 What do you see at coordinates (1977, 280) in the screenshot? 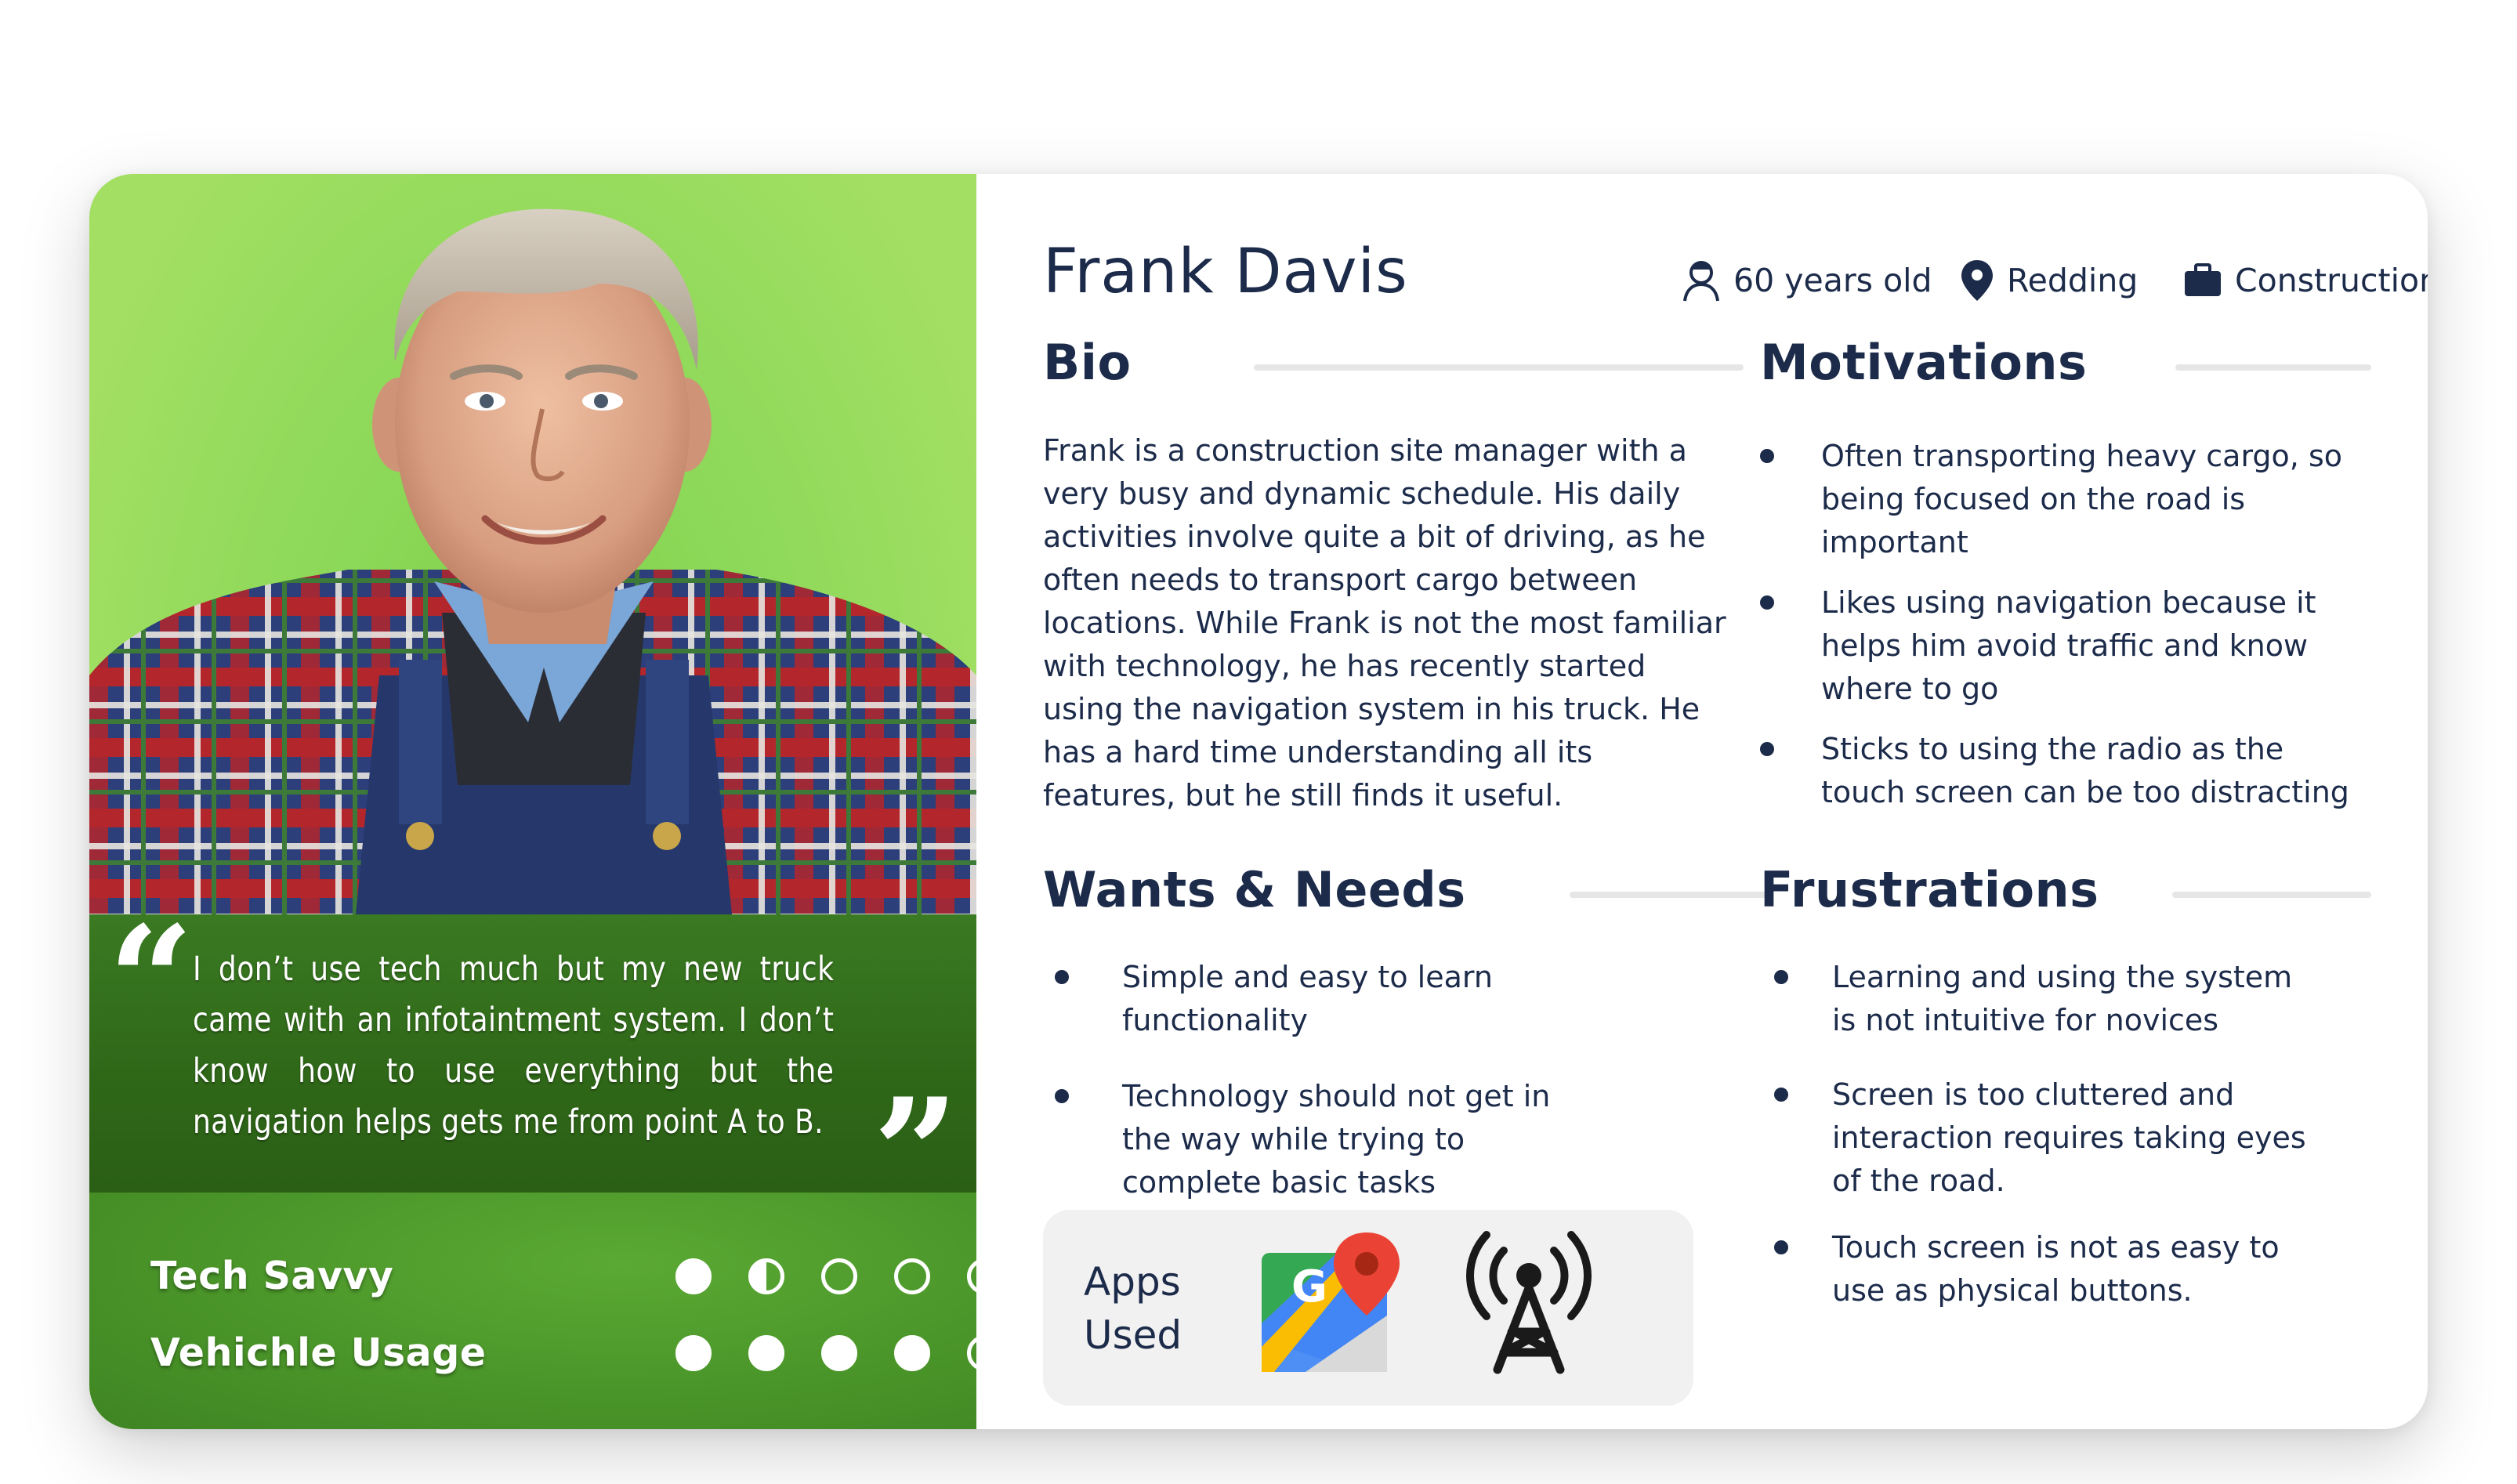
I see `location-pin-icon` at bounding box center [1977, 280].